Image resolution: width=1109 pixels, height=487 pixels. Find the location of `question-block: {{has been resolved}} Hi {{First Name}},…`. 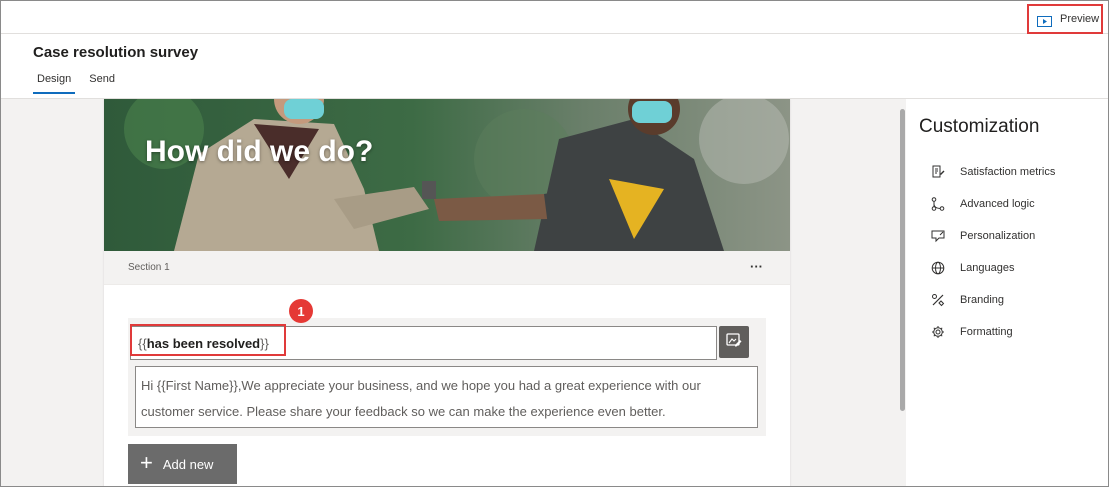

question-block: {{has been resolved}} Hi {{First Name}},… is located at coordinates (447, 377).